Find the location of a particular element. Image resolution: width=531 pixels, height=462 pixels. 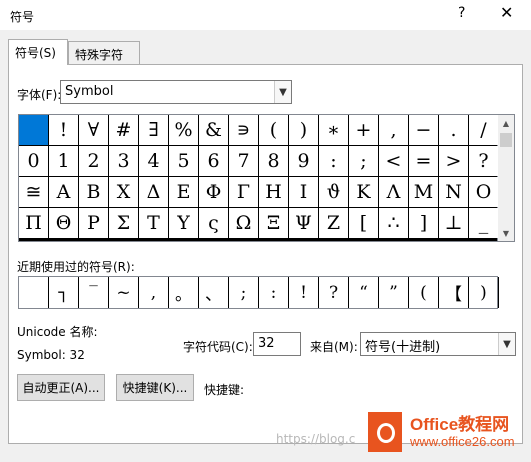

symbol-cell: Β is located at coordinates (94, 192).